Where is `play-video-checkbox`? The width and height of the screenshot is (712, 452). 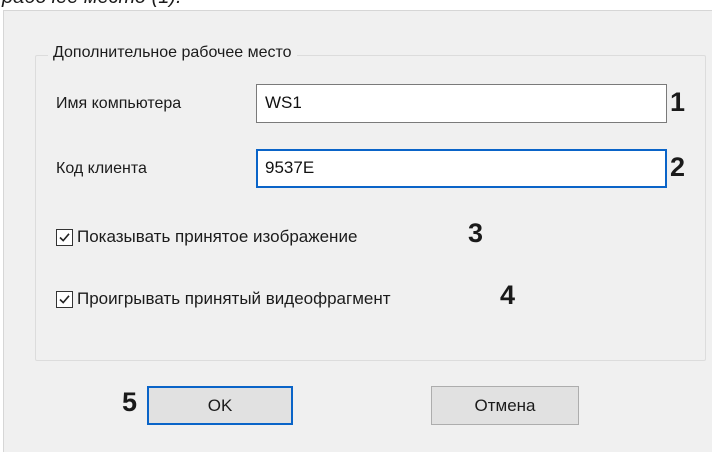 play-video-checkbox is located at coordinates (64, 299).